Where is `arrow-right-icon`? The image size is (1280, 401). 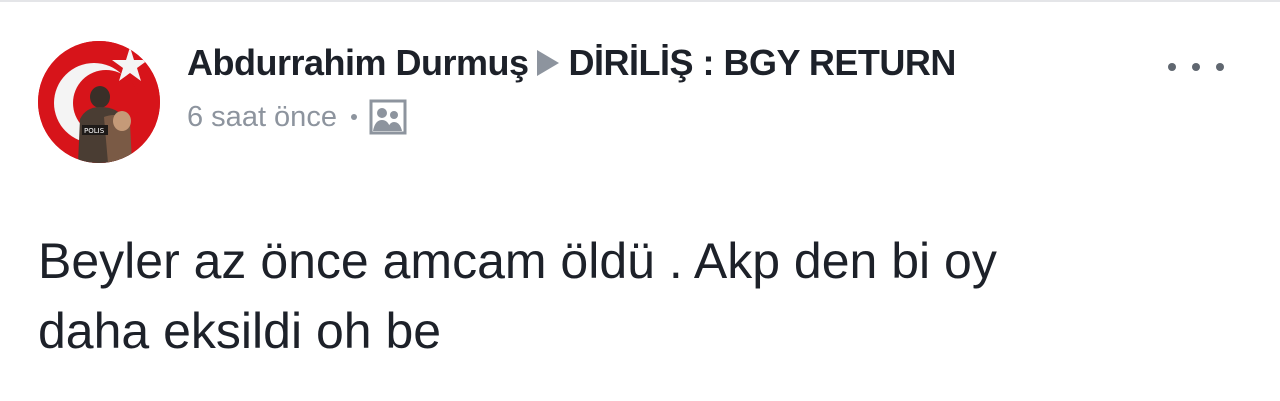
arrow-right-icon is located at coordinates (547, 63).